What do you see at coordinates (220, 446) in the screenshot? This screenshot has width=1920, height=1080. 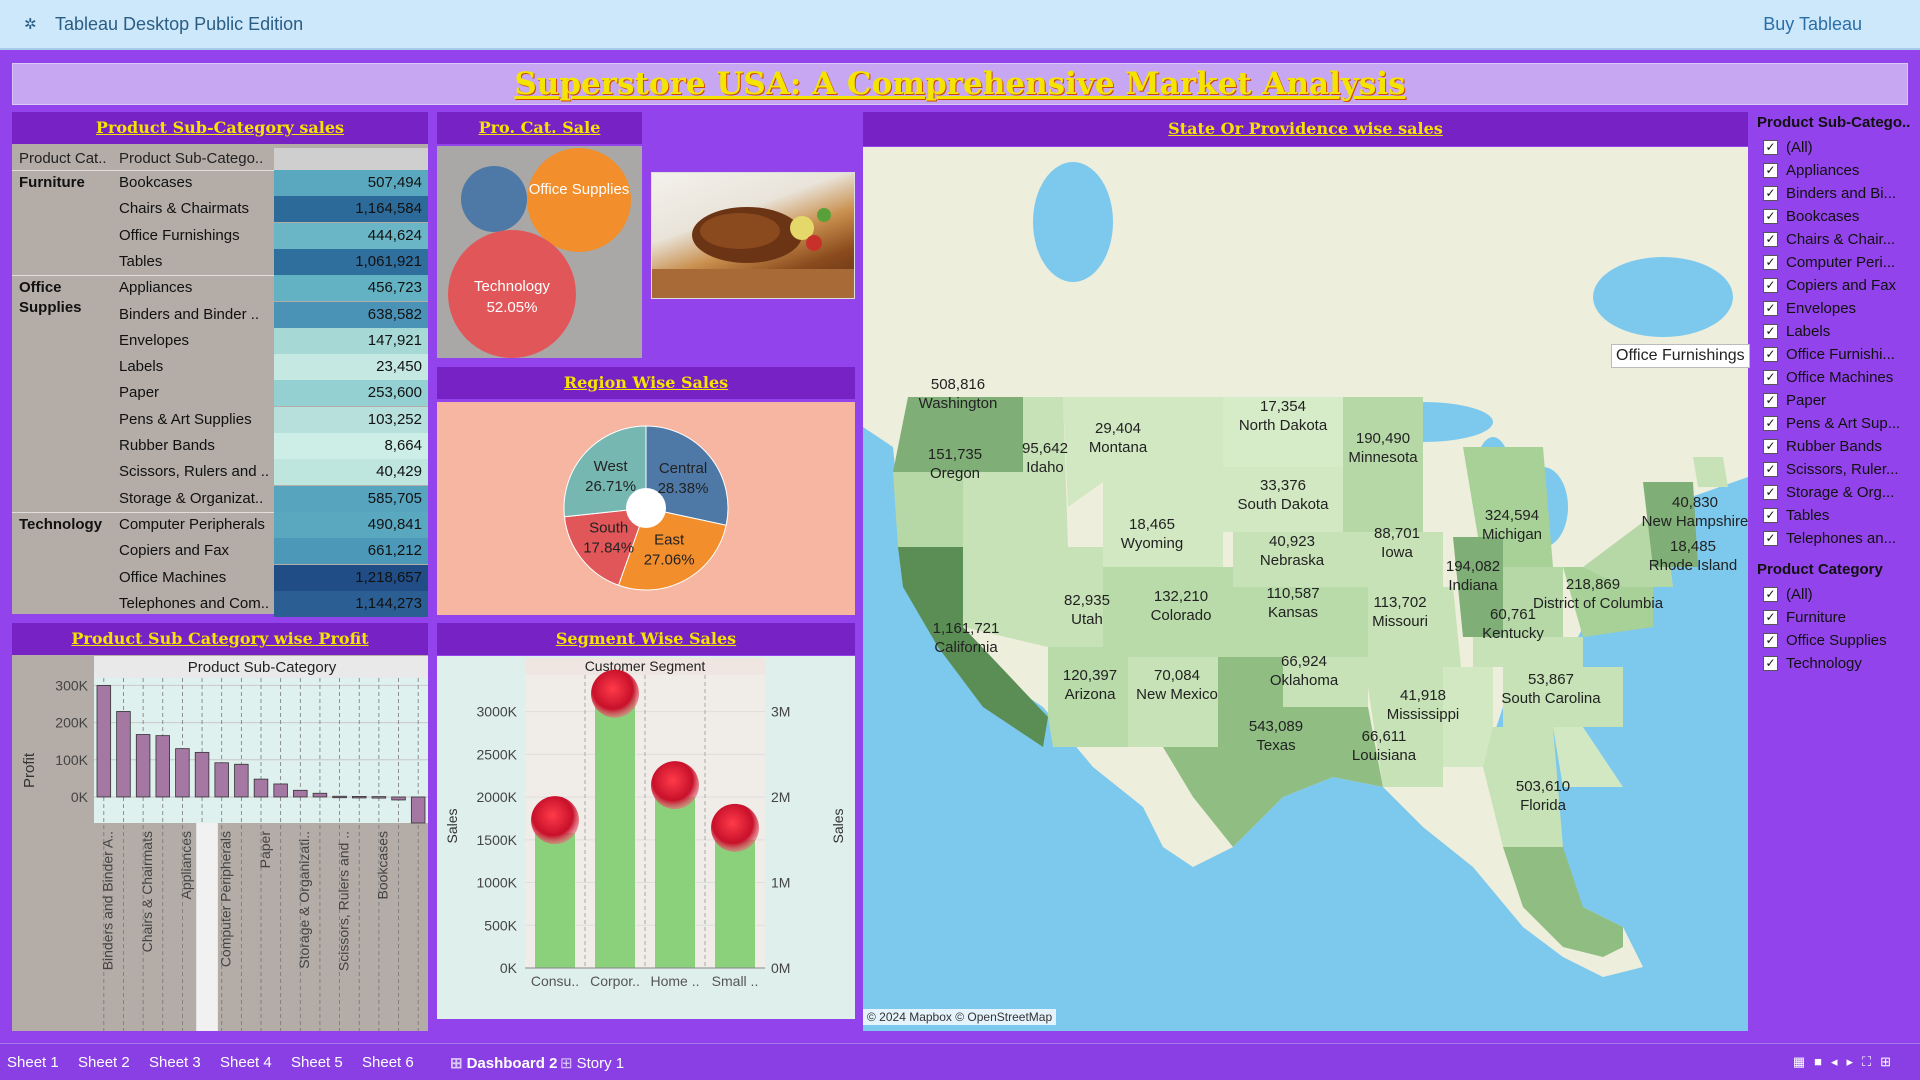 I see `table-row: Rubber Bands 8,664` at bounding box center [220, 446].